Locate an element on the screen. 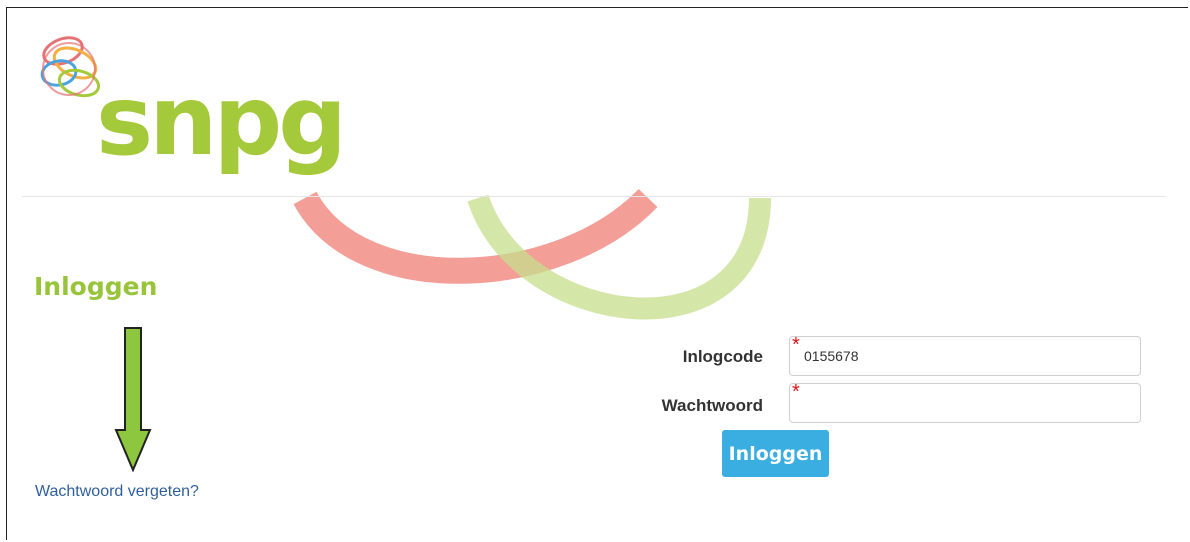  brand-wordmark: snpg is located at coordinates (221, 121).